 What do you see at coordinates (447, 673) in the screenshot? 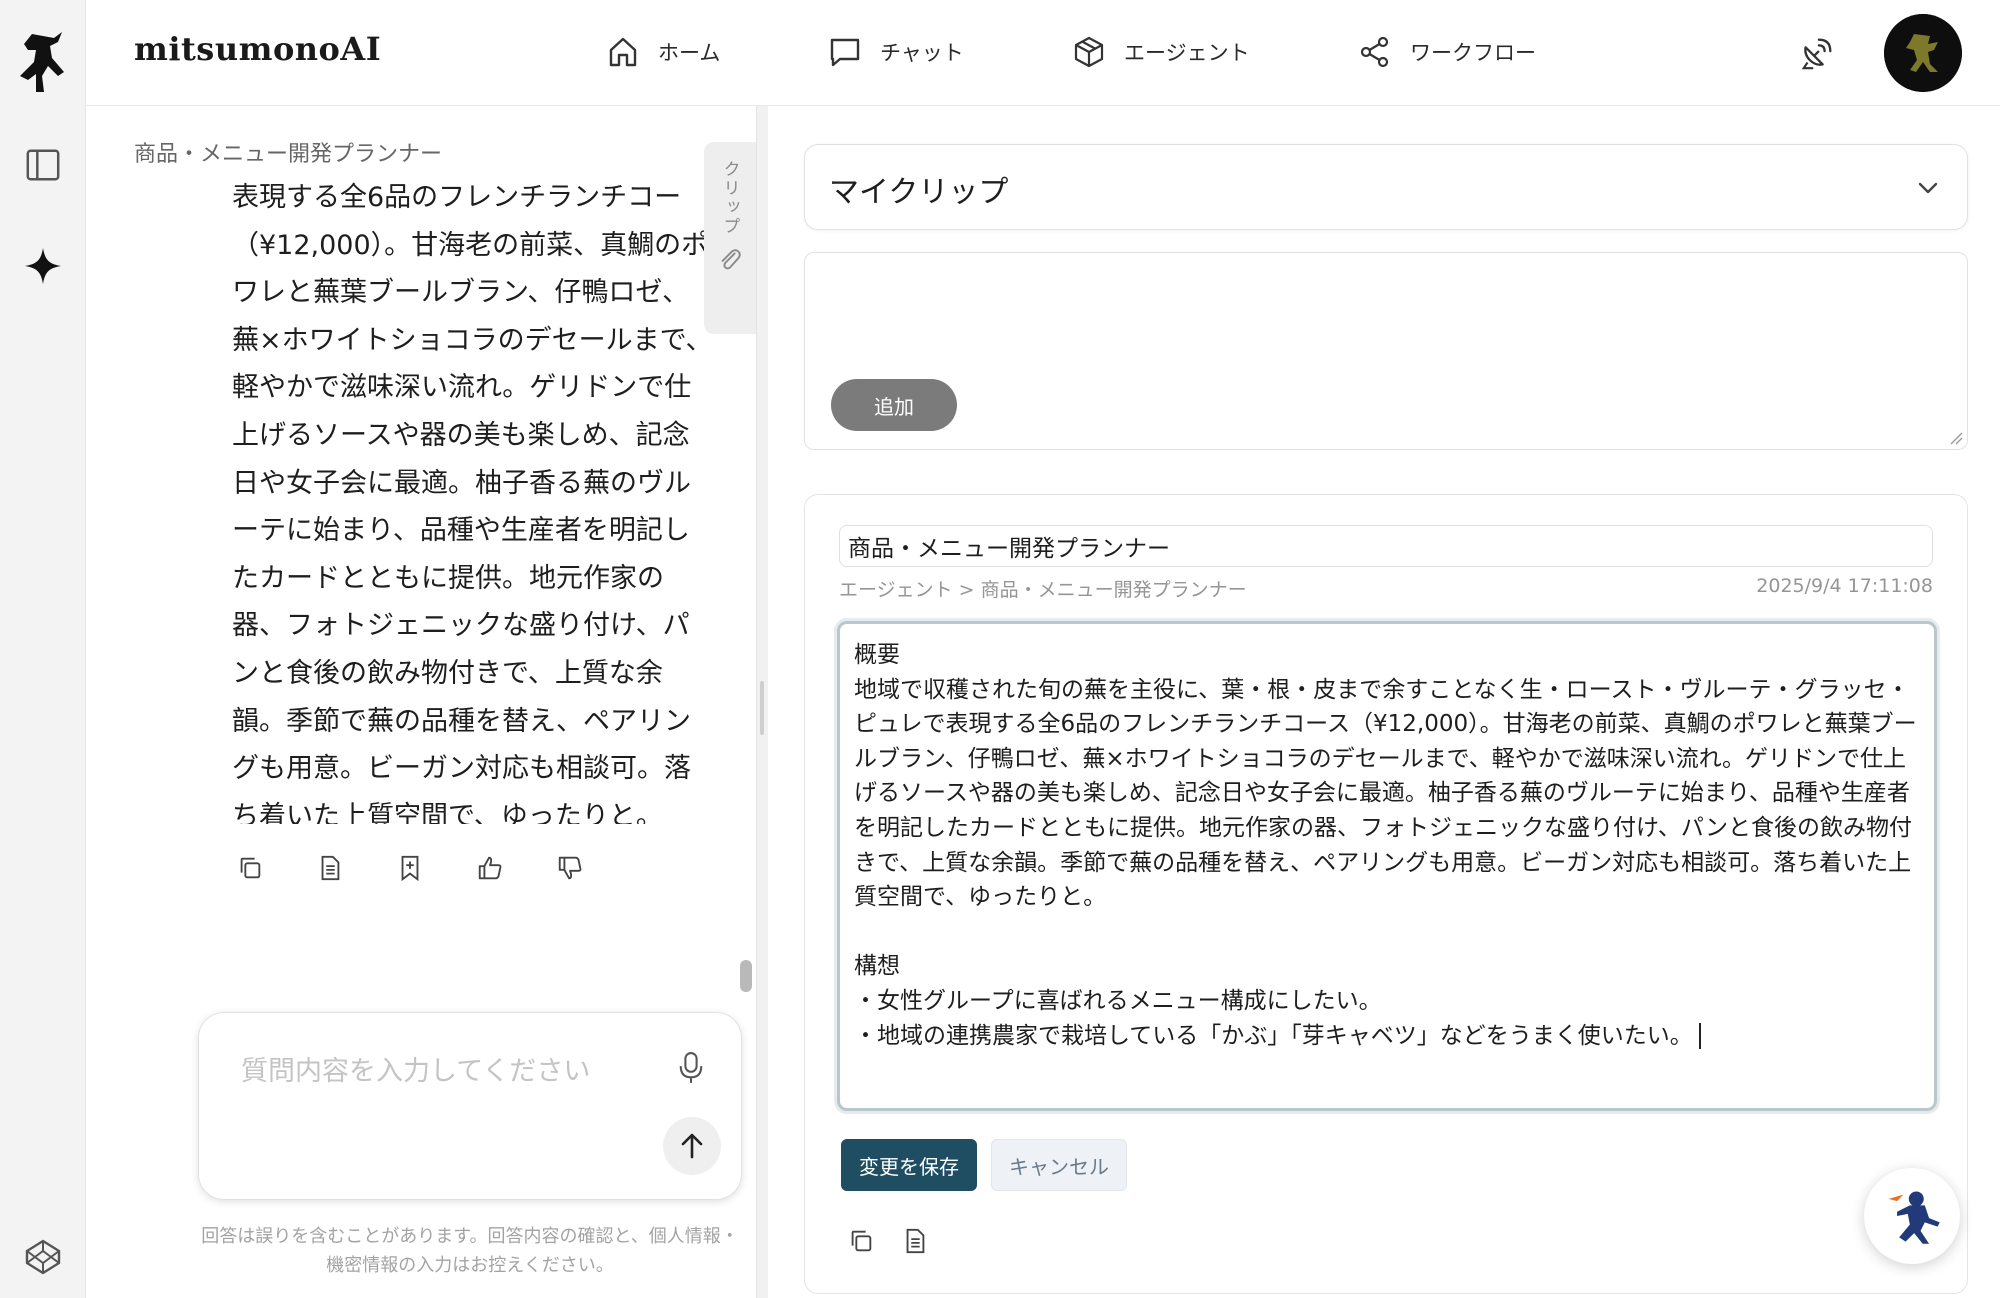
I see `message-line: ンと食後の飲み物付きで、上質な余` at bounding box center [447, 673].